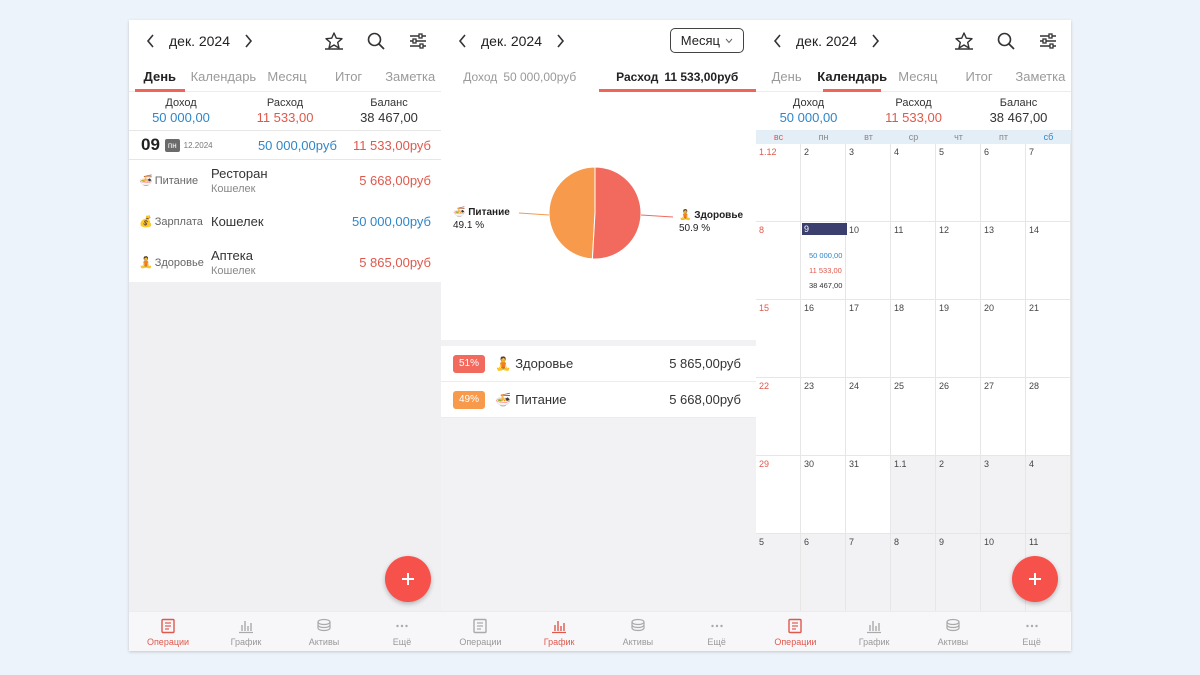 This screenshot has height=675, width=1200. I want to click on transaction-row: 🍜 Питание Ресторан Кошелек 5 668,00руб, so click(285, 180).